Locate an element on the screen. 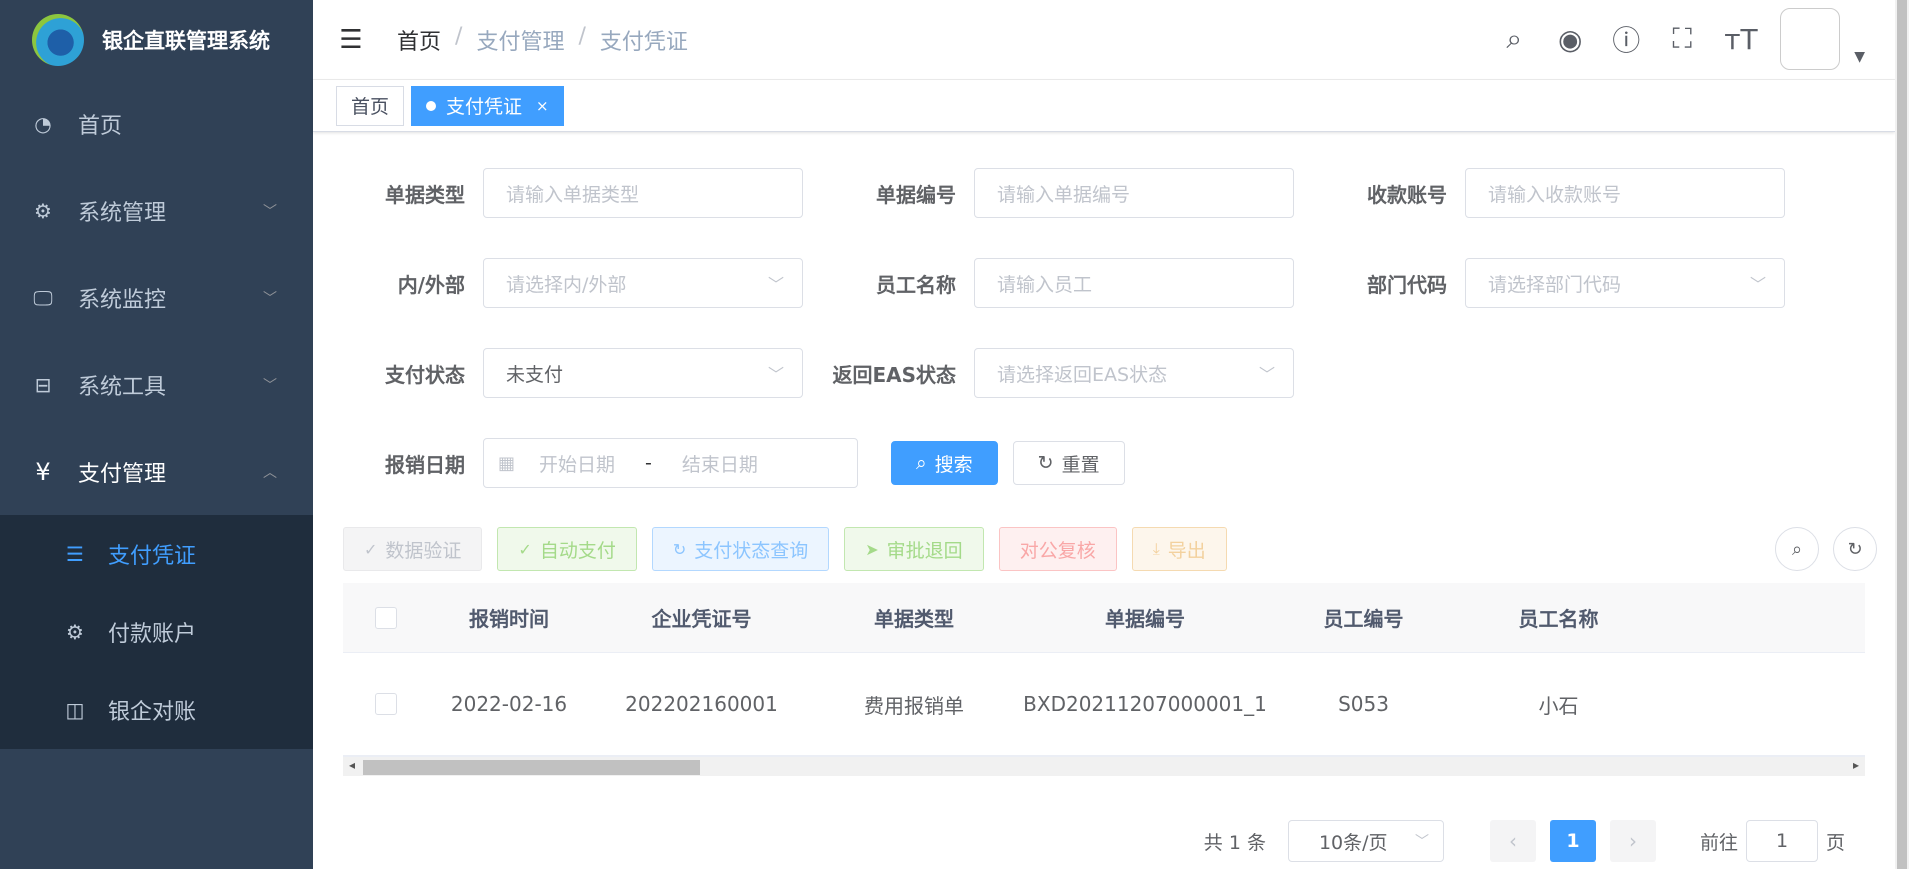  form-item-recv-account: 收款账号 请输入收款账号 is located at coordinates (1540, 193).